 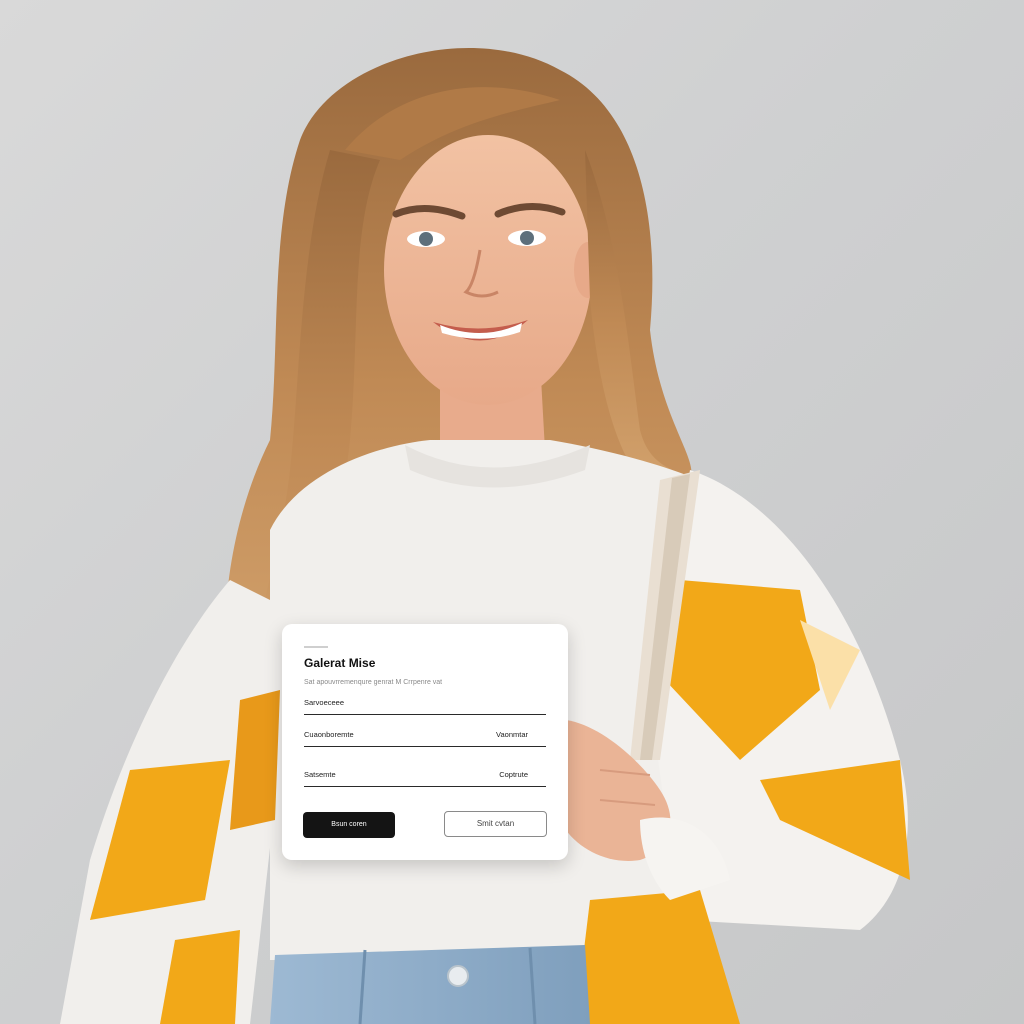 What do you see at coordinates (320, 774) in the screenshot?
I see `field-label: Satsemte` at bounding box center [320, 774].